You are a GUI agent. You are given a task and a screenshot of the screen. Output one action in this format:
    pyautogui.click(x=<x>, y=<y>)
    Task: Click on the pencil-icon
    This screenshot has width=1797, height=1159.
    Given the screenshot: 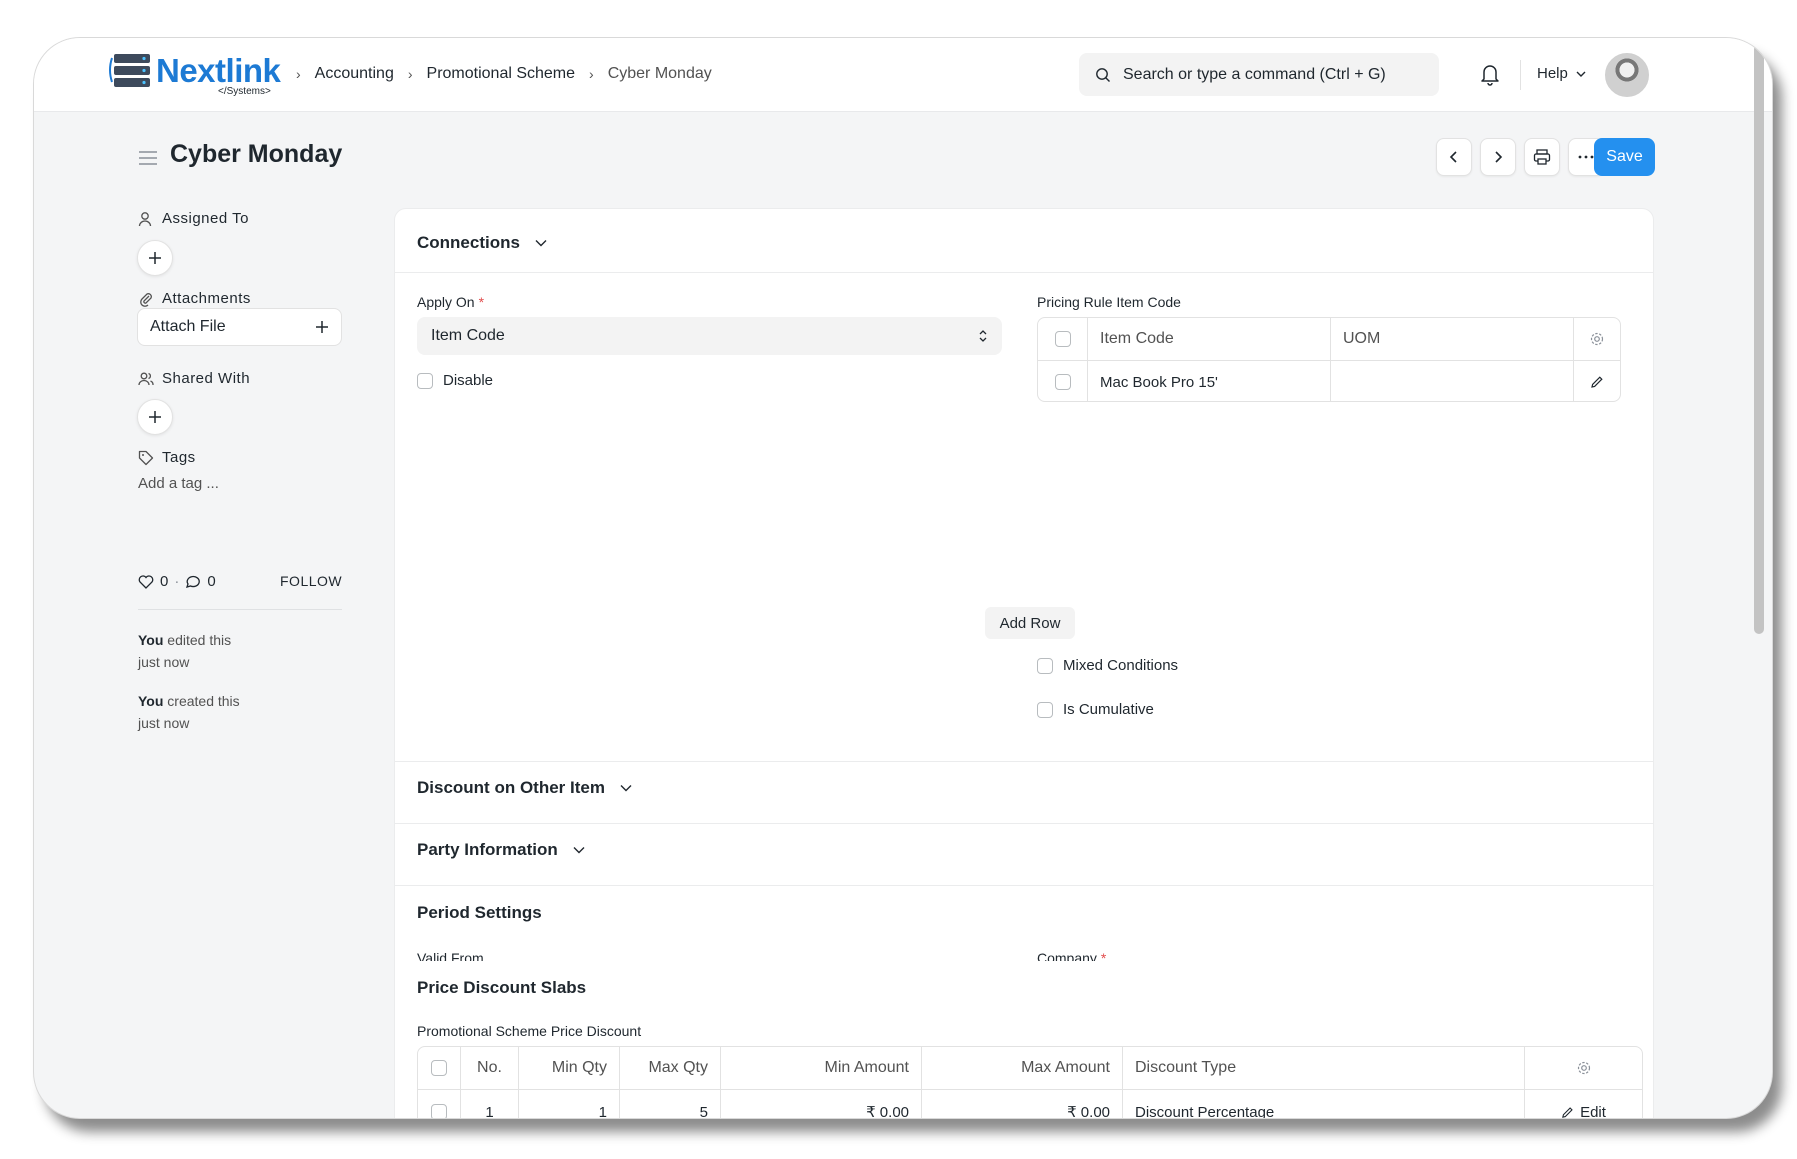 What is the action you would take?
    pyautogui.click(x=1597, y=382)
    